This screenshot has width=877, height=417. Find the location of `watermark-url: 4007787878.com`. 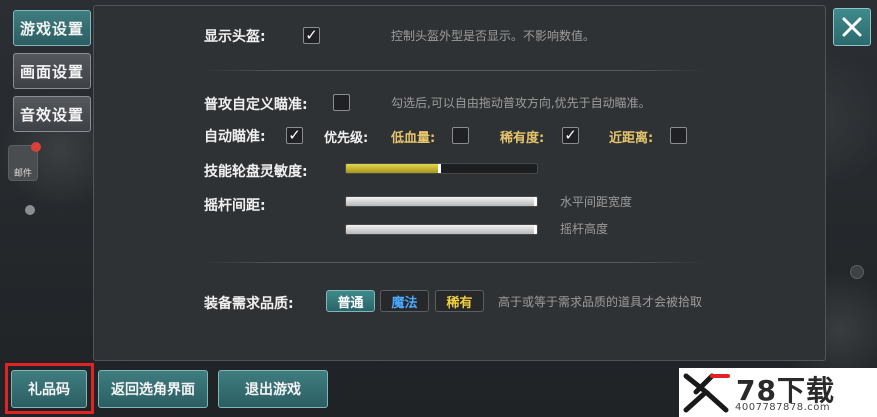

watermark-url: 4007787878.com is located at coordinates (783, 407).